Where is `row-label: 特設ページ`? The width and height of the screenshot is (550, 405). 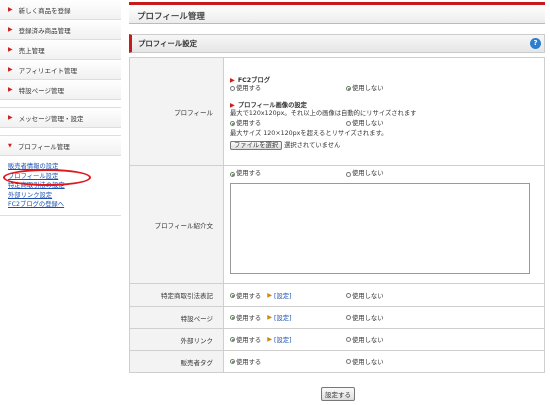 row-label: 特設ページ is located at coordinates (176, 317).